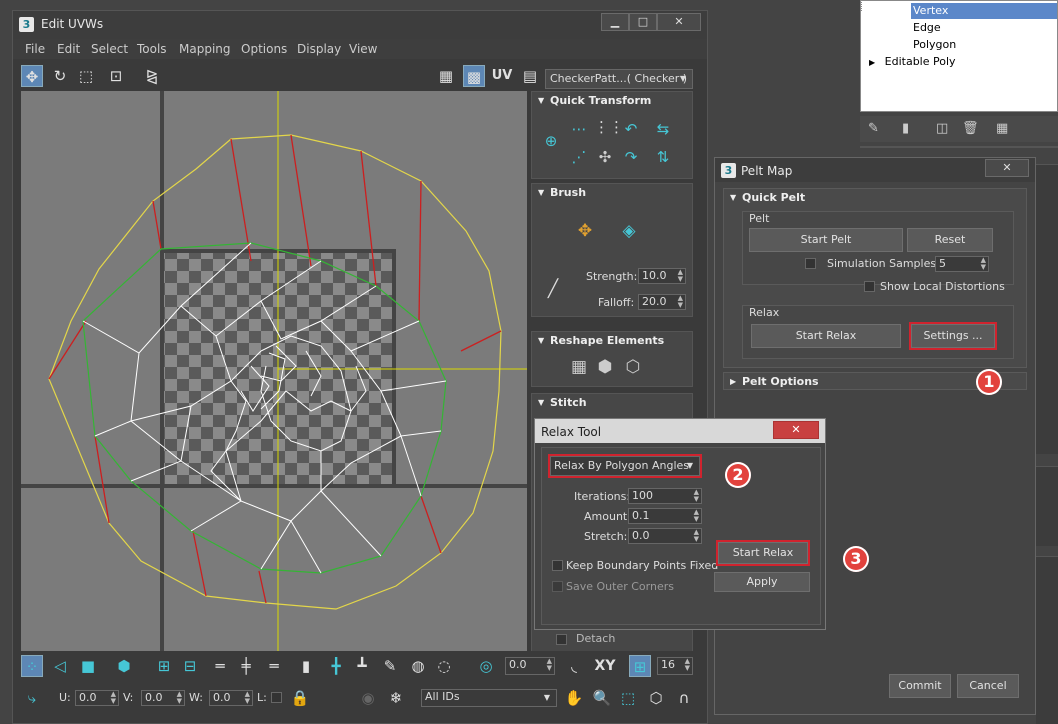 Image resolution: width=1058 pixels, height=724 pixels. I want to click on paint-select-icon: ✎, so click(390, 666).